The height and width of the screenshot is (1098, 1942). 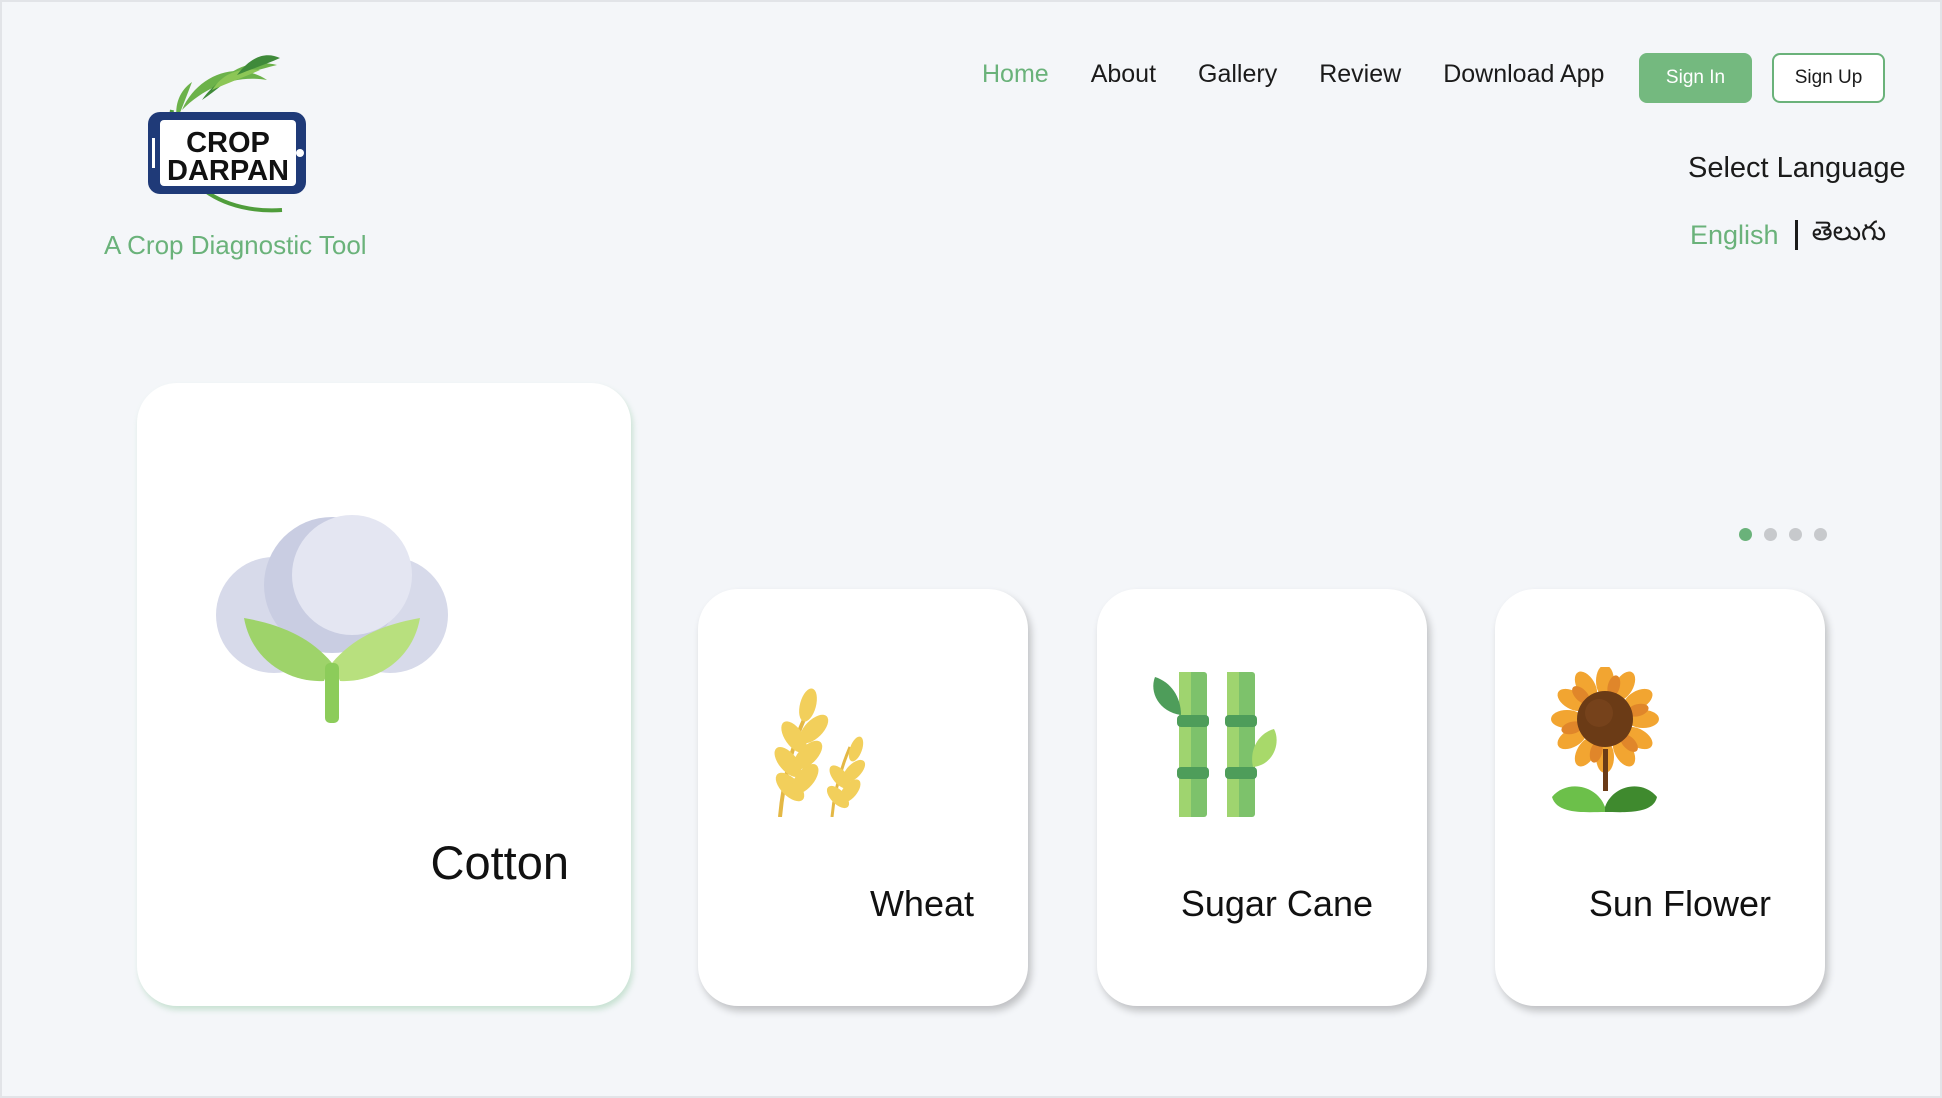 I want to click on wheat-icon, so click(x=815, y=742).